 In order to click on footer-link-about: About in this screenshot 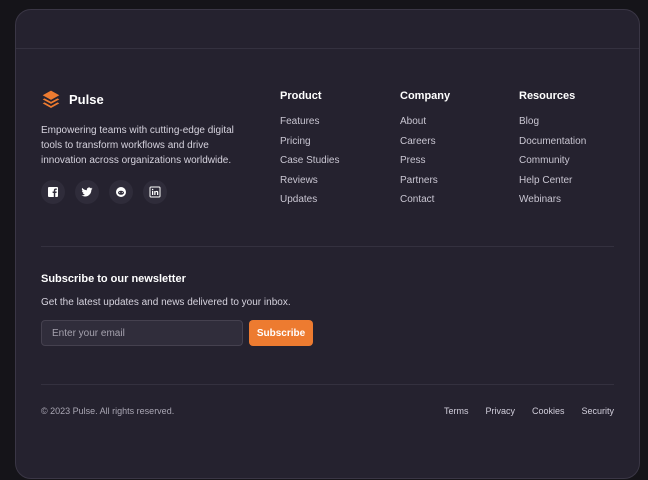, I will do `click(425, 125)`.